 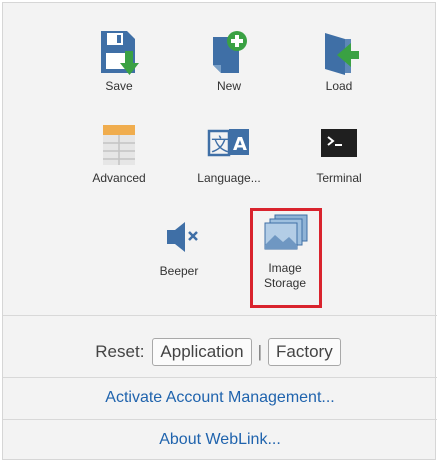 What do you see at coordinates (339, 178) in the screenshot?
I see `terminal-label: Terminal` at bounding box center [339, 178].